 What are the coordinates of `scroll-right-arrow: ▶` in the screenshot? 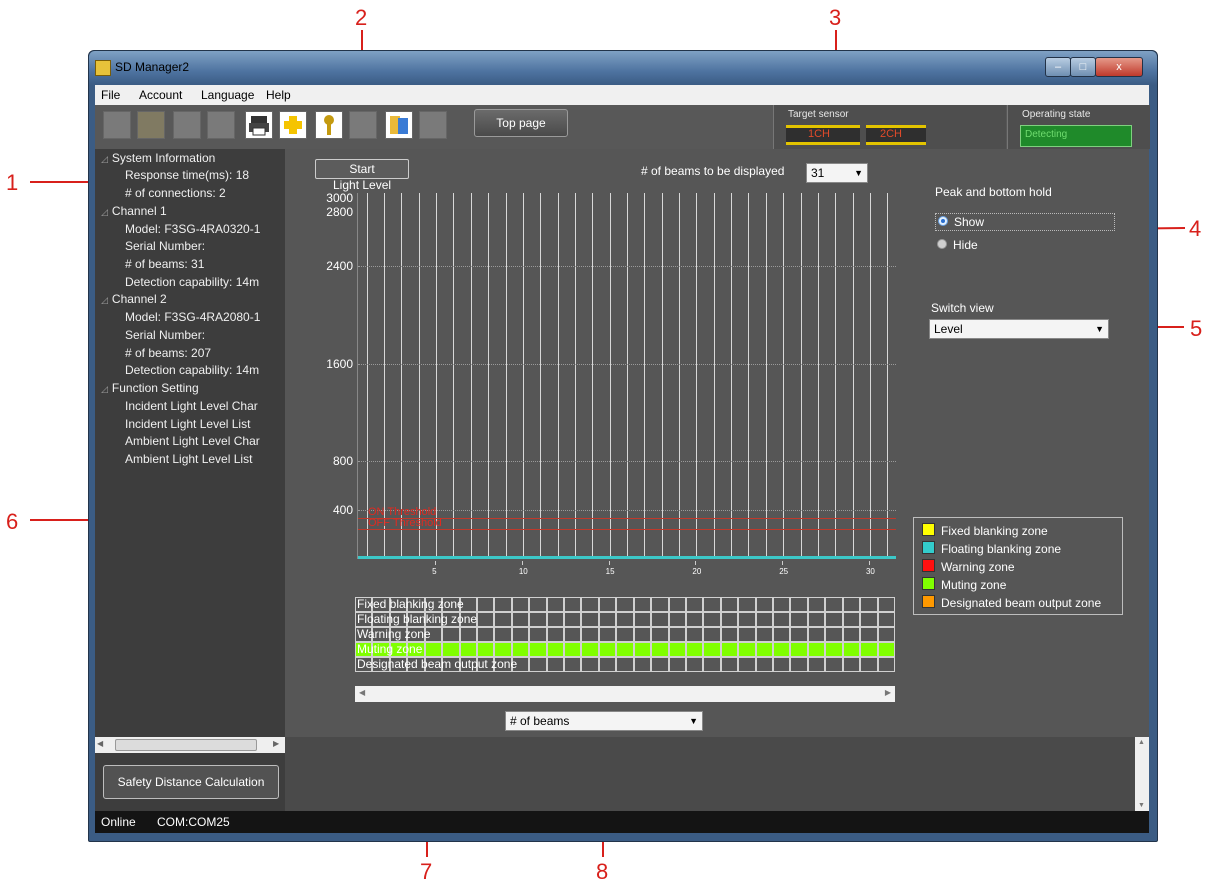 It's located at (276, 743).